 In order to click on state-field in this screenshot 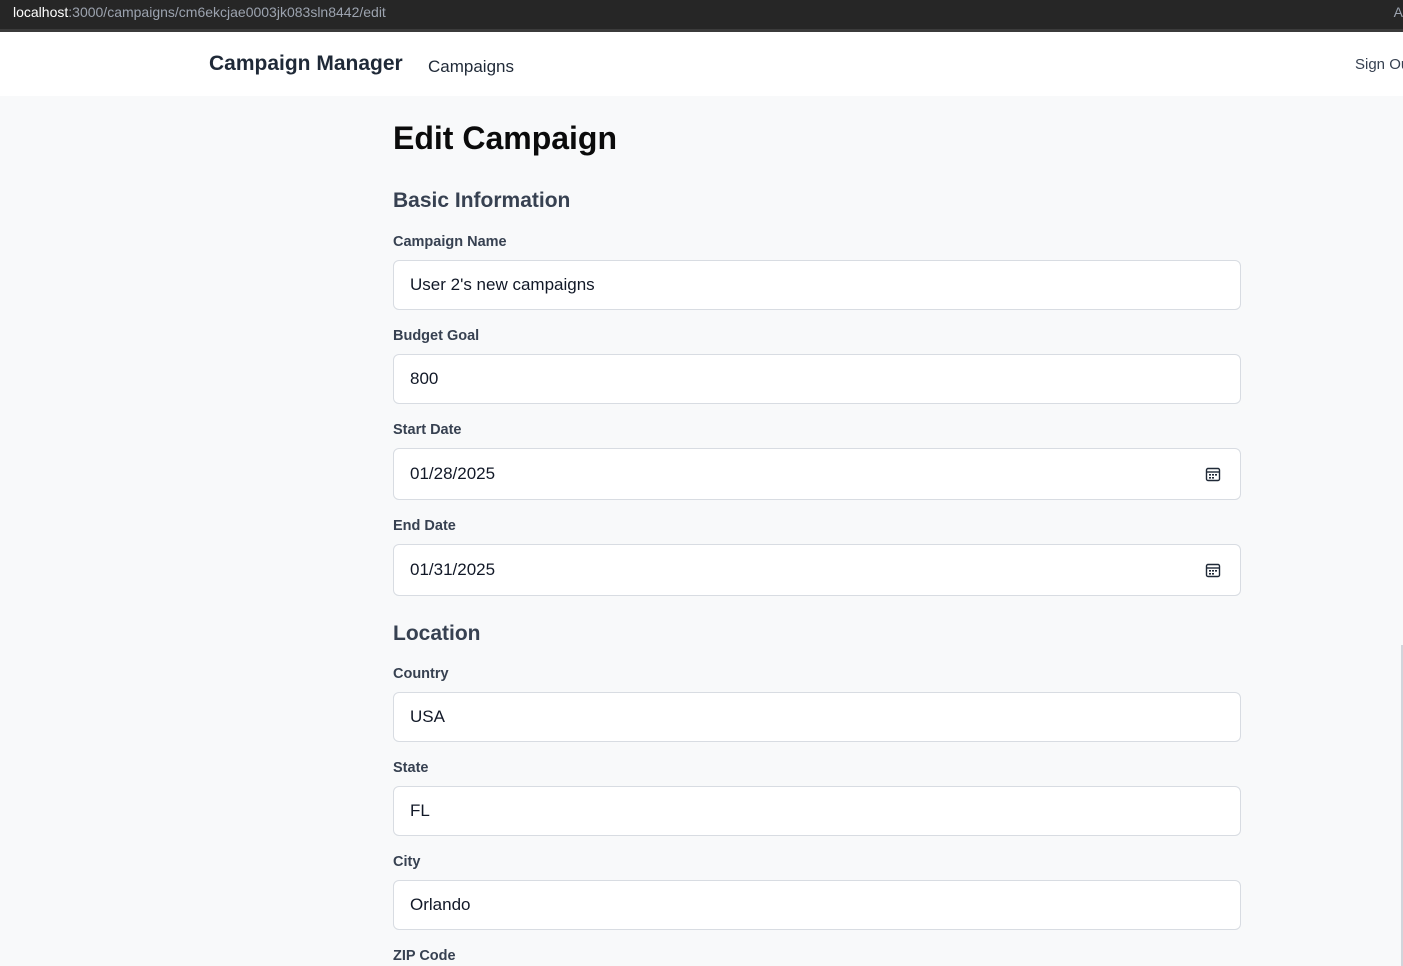, I will do `click(817, 811)`.